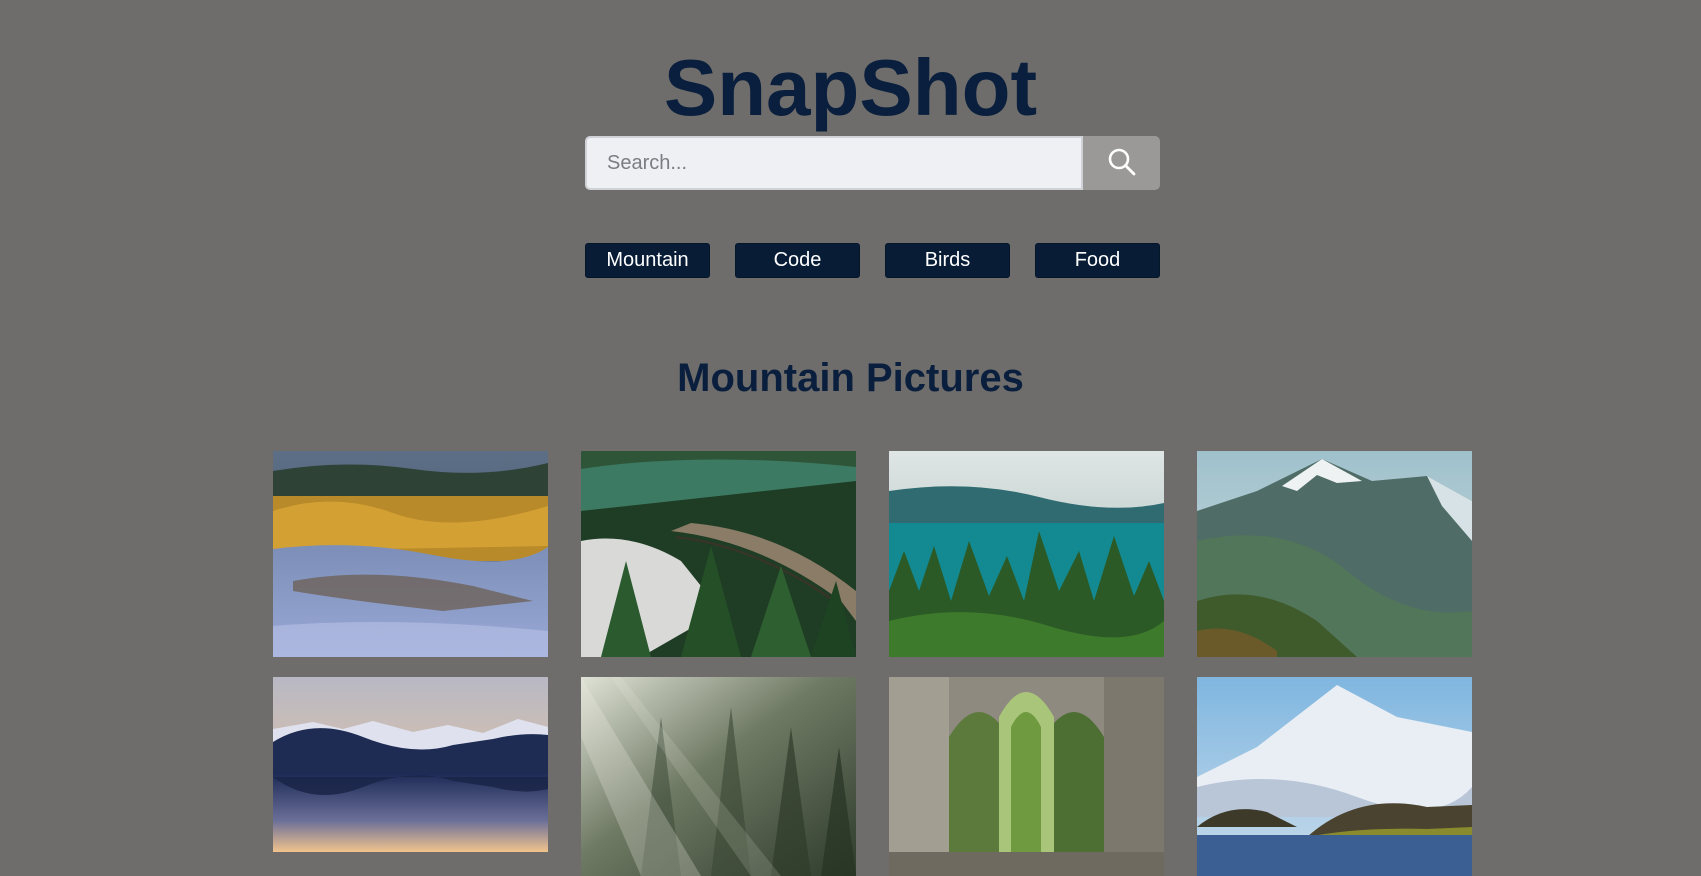  What do you see at coordinates (872, 260) in the screenshot?
I see `category-nav: Mountain Code Birds Food` at bounding box center [872, 260].